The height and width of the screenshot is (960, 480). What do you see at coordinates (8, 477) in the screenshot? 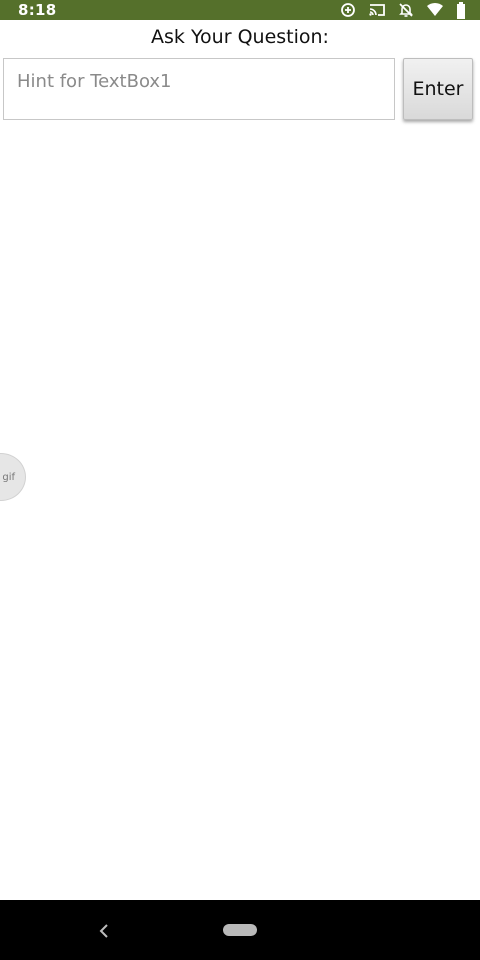
I see `gif-badge-label: gif` at bounding box center [8, 477].